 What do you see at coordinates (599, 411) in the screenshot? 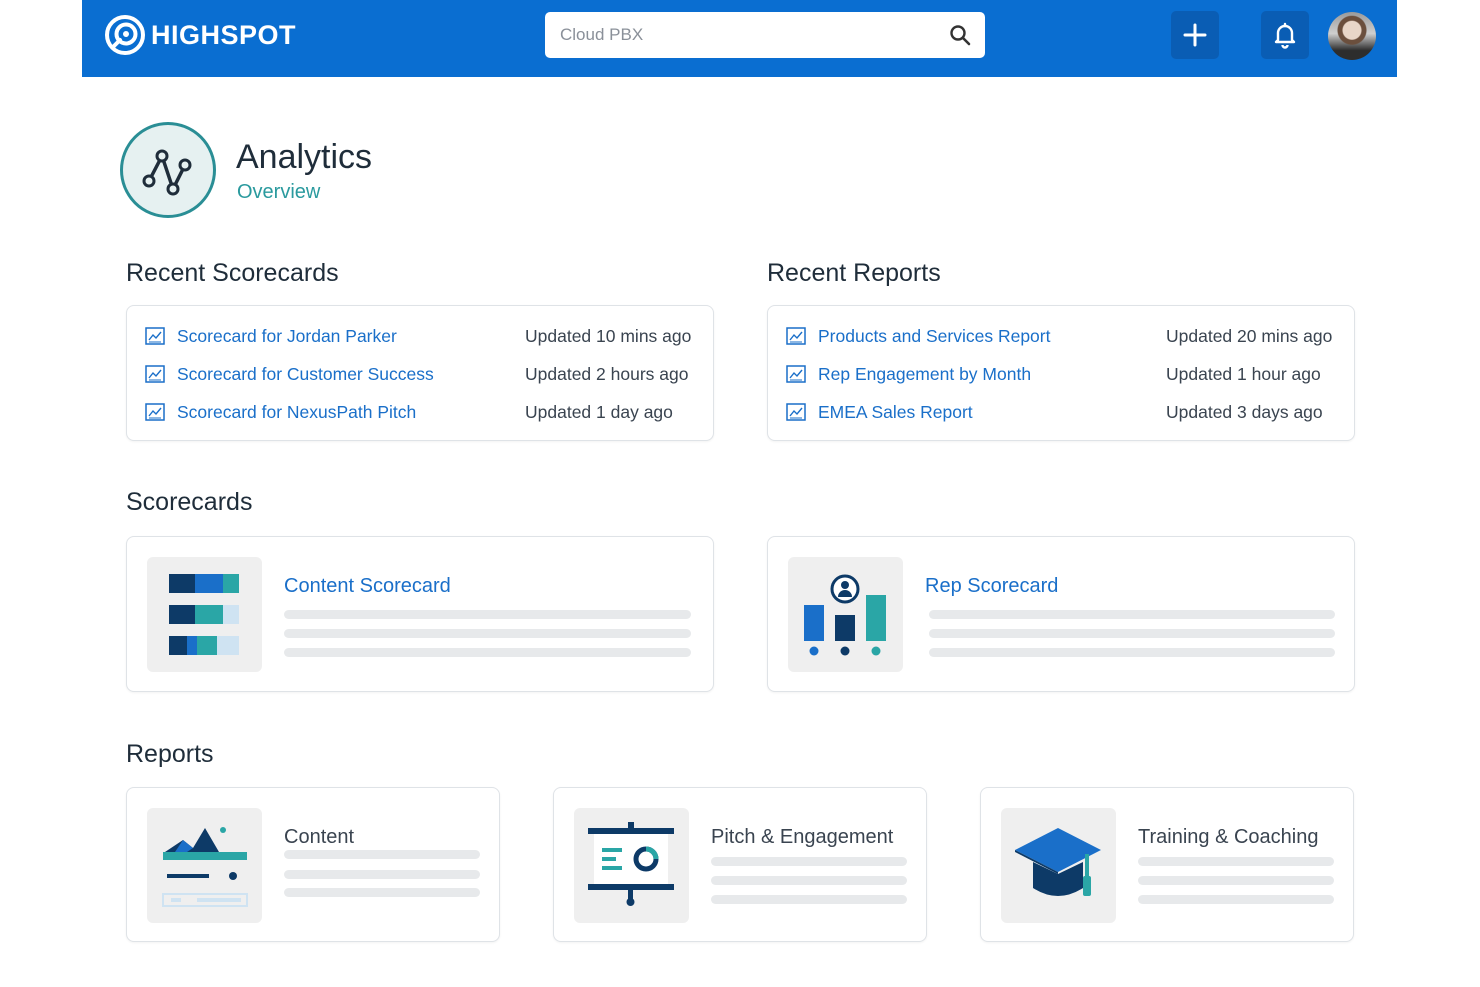
I see `updated-time: Updated 1 day ago` at bounding box center [599, 411].